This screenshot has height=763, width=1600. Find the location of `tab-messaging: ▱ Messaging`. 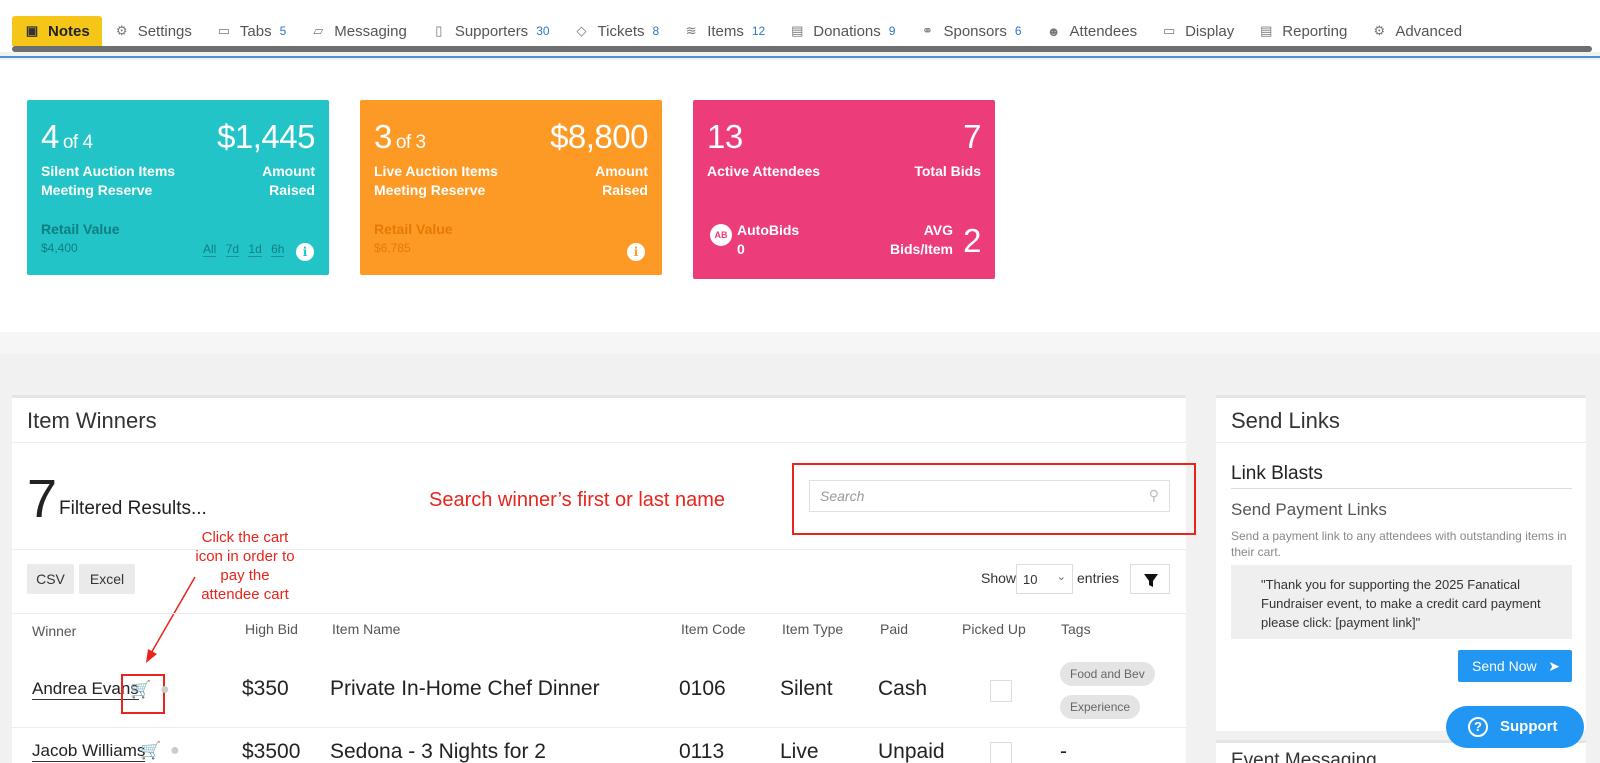

tab-messaging: ▱ Messaging is located at coordinates (358, 31).